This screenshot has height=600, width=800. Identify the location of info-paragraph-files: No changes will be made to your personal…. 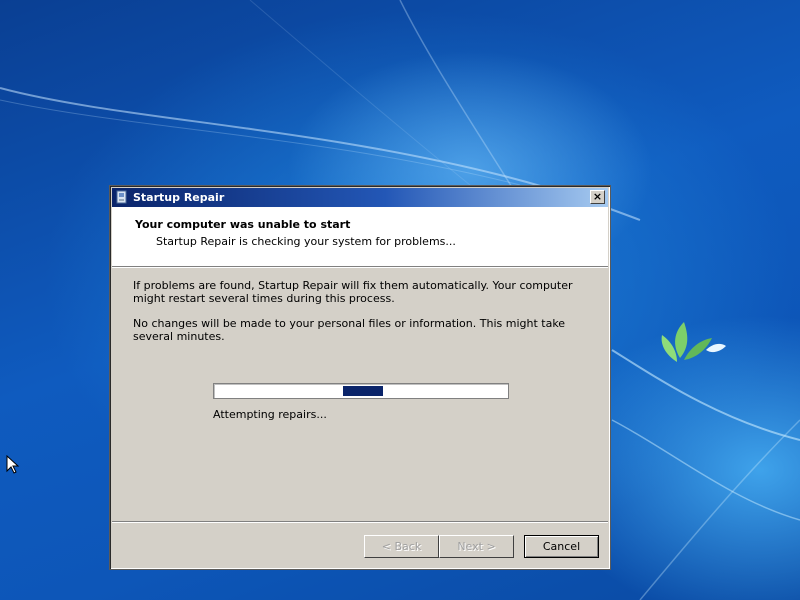
(349, 330).